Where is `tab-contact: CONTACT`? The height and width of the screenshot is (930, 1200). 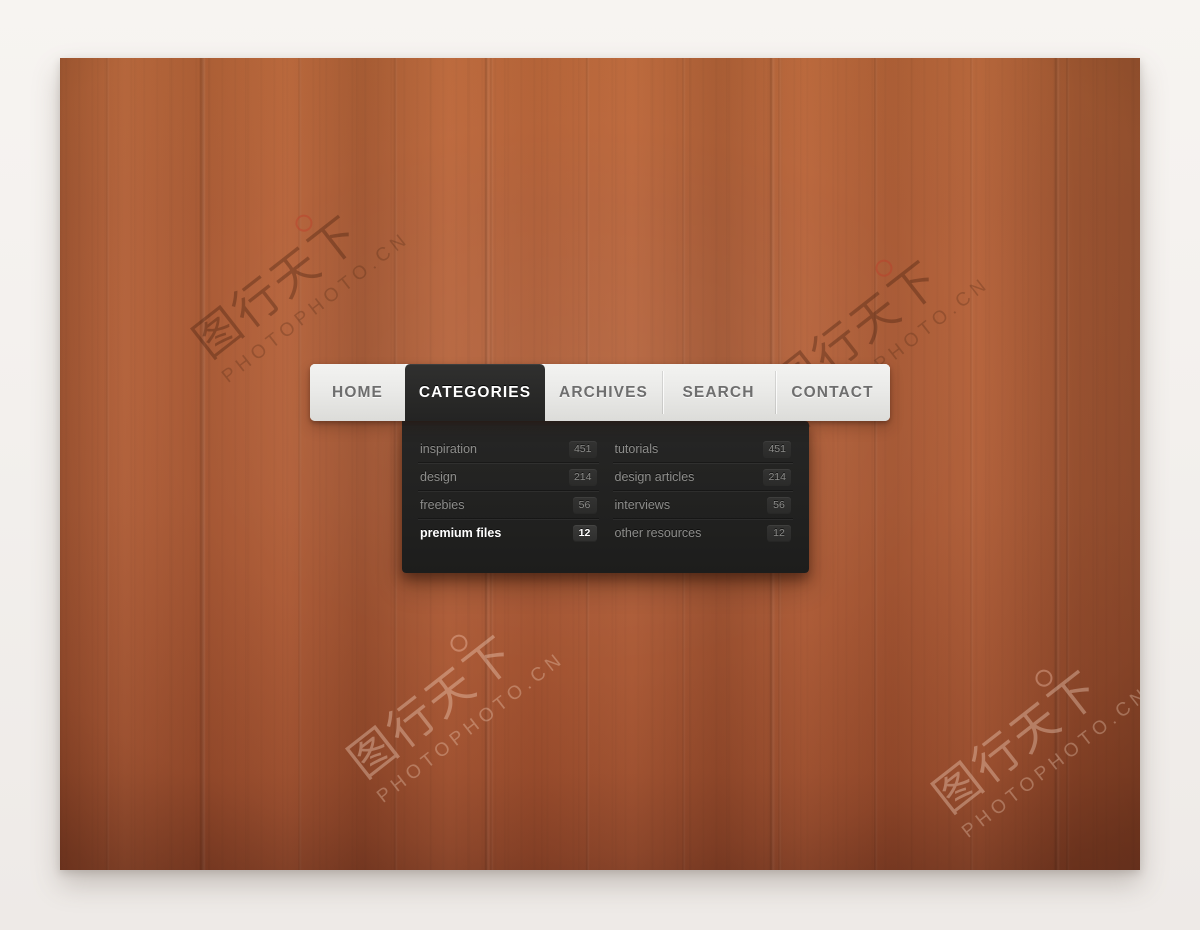 tab-contact: CONTACT is located at coordinates (832, 392).